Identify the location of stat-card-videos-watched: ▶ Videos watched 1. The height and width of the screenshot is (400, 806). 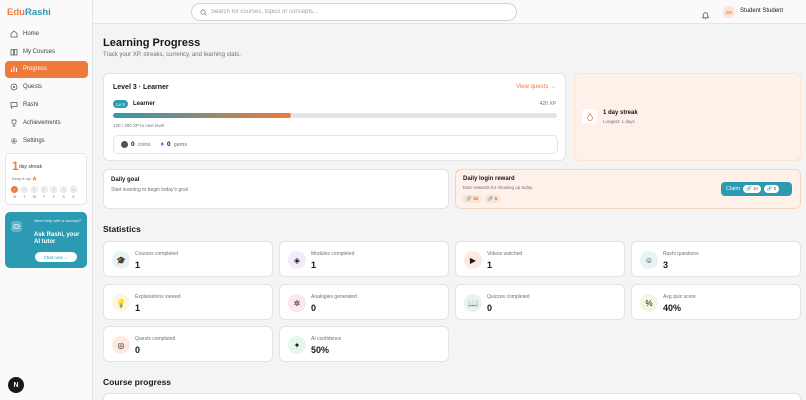
(540, 259).